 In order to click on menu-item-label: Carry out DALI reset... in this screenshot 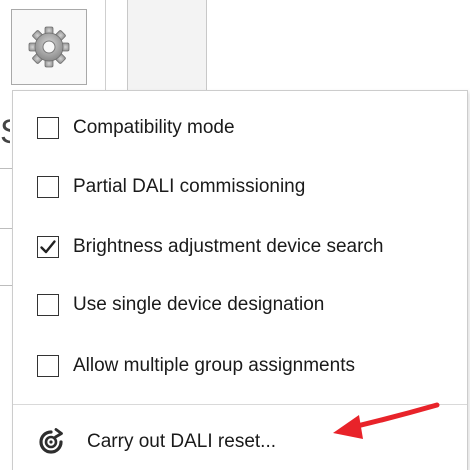, I will do `click(182, 441)`.